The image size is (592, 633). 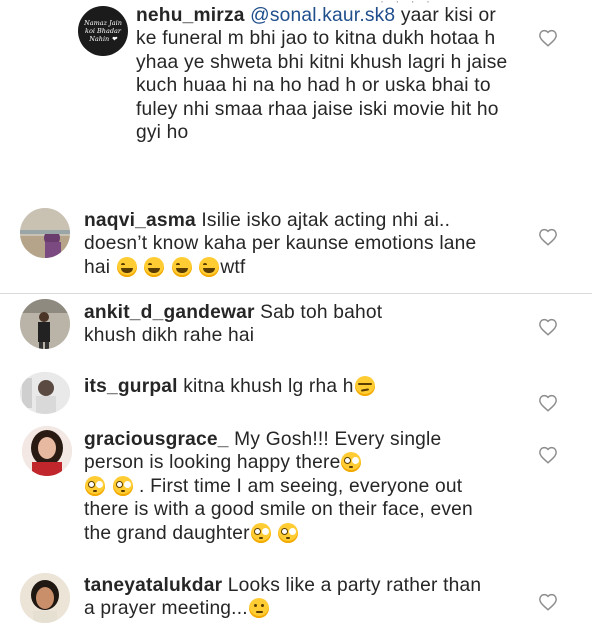 What do you see at coordinates (140, 220) in the screenshot?
I see `comment-username: naqvi_asma` at bounding box center [140, 220].